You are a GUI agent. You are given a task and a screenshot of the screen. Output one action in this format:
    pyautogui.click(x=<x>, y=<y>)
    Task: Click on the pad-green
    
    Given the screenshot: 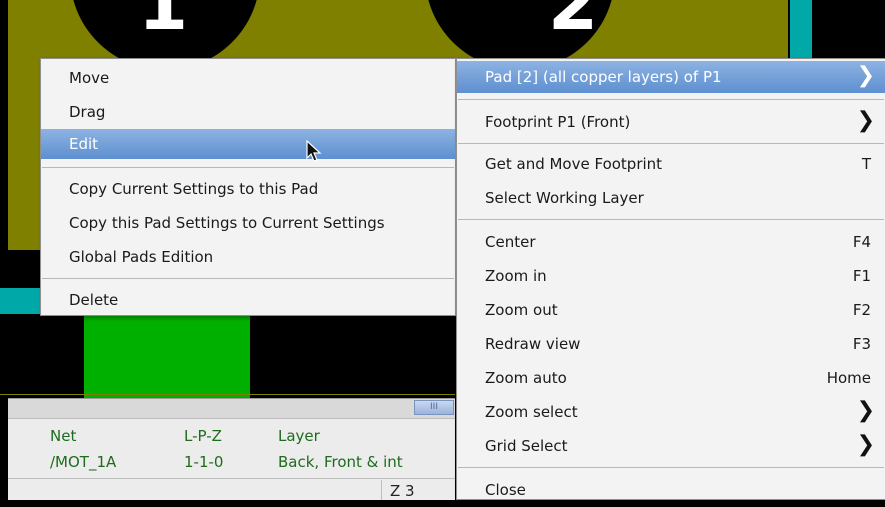 What is the action you would take?
    pyautogui.click(x=167, y=356)
    